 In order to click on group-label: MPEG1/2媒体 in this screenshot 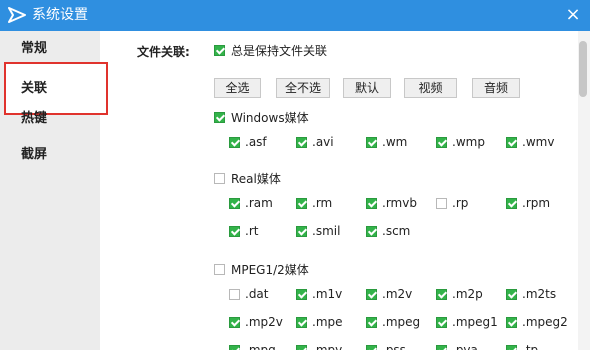, I will do `click(270, 270)`.